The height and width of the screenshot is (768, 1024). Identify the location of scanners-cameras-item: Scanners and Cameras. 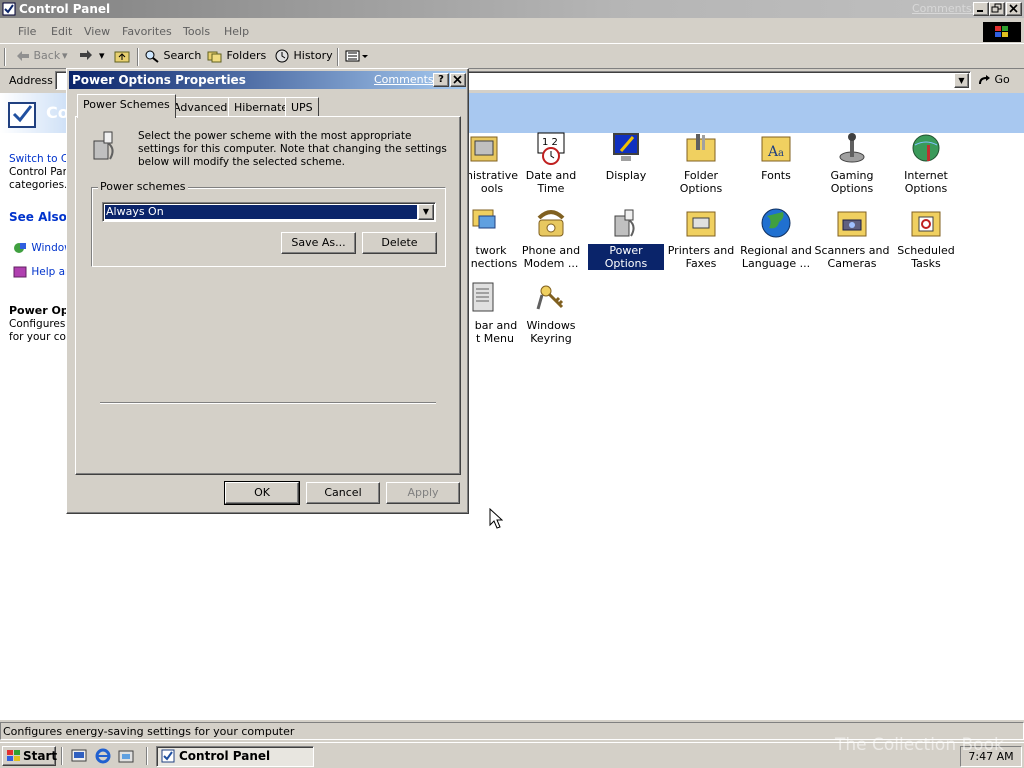
(852, 238).